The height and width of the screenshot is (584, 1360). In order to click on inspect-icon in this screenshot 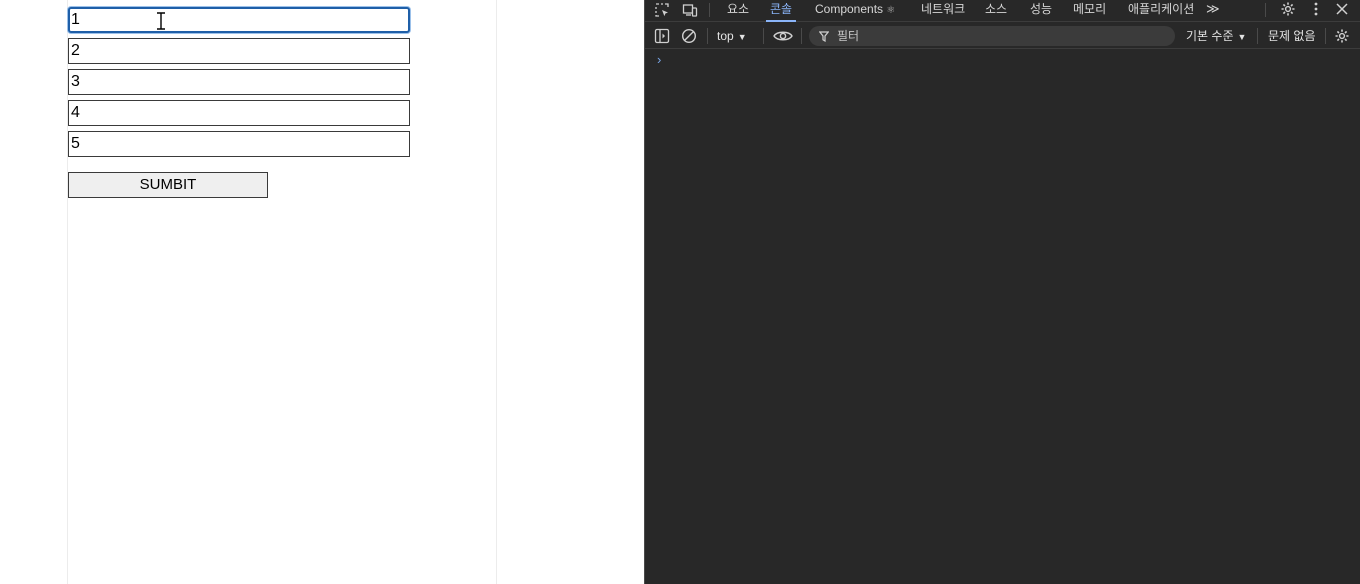, I will do `click(662, 10)`.